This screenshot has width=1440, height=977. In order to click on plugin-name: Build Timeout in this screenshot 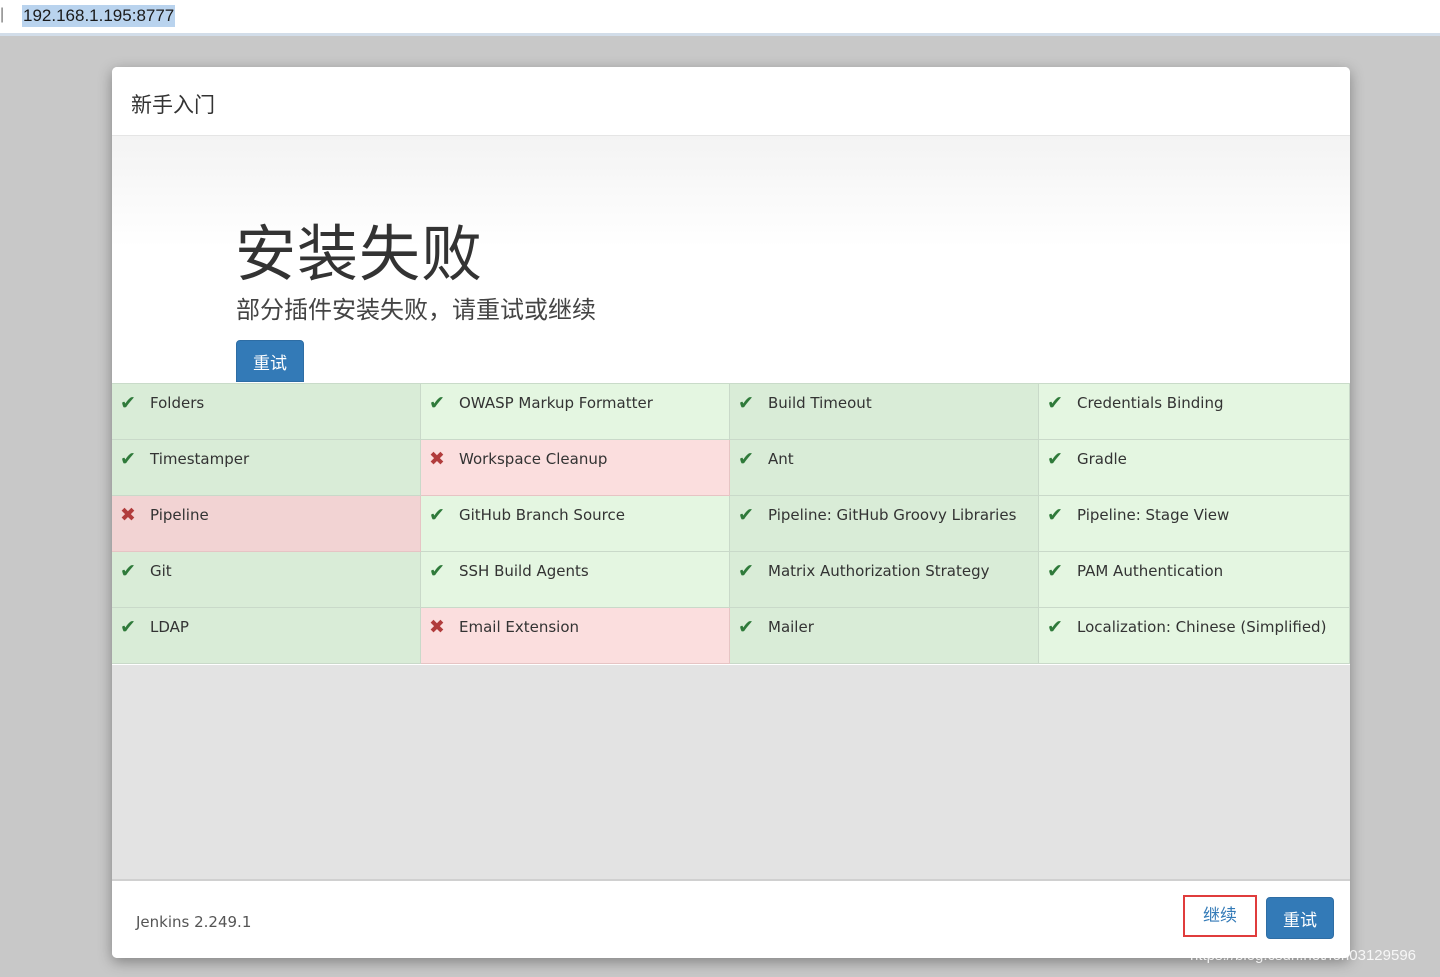, I will do `click(820, 403)`.